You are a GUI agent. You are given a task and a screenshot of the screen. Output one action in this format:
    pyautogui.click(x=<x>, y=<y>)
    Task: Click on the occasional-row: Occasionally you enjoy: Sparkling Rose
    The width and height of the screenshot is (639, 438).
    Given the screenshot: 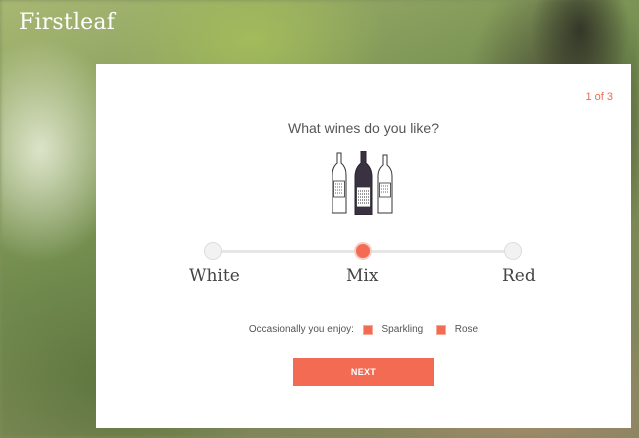 What is the action you would take?
    pyautogui.click(x=363, y=329)
    